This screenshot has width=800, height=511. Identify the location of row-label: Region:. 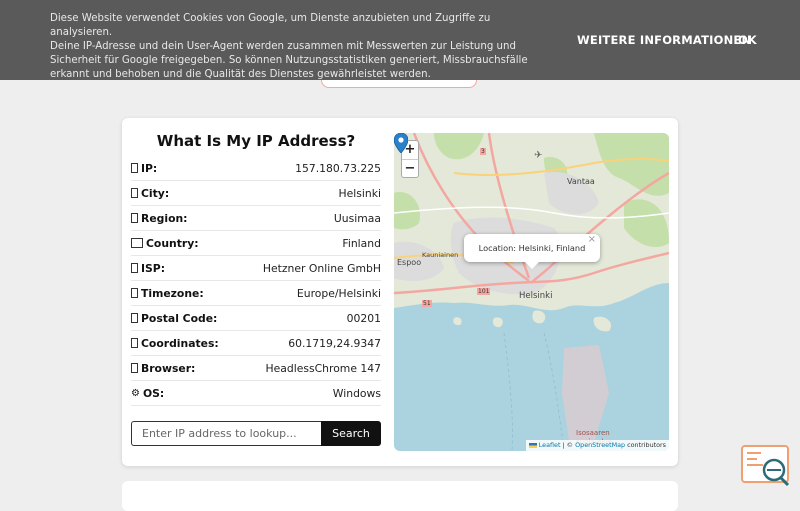
(164, 218).